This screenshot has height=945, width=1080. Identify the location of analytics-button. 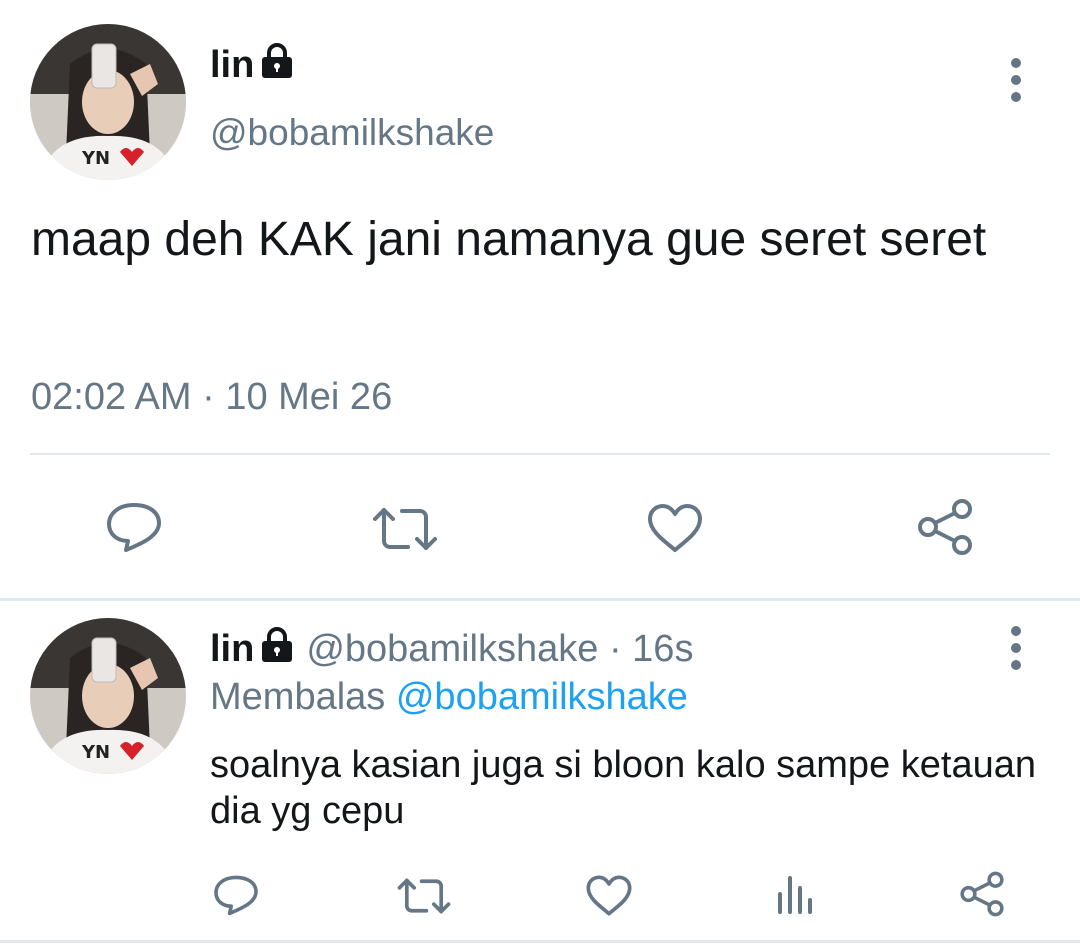
(796, 895).